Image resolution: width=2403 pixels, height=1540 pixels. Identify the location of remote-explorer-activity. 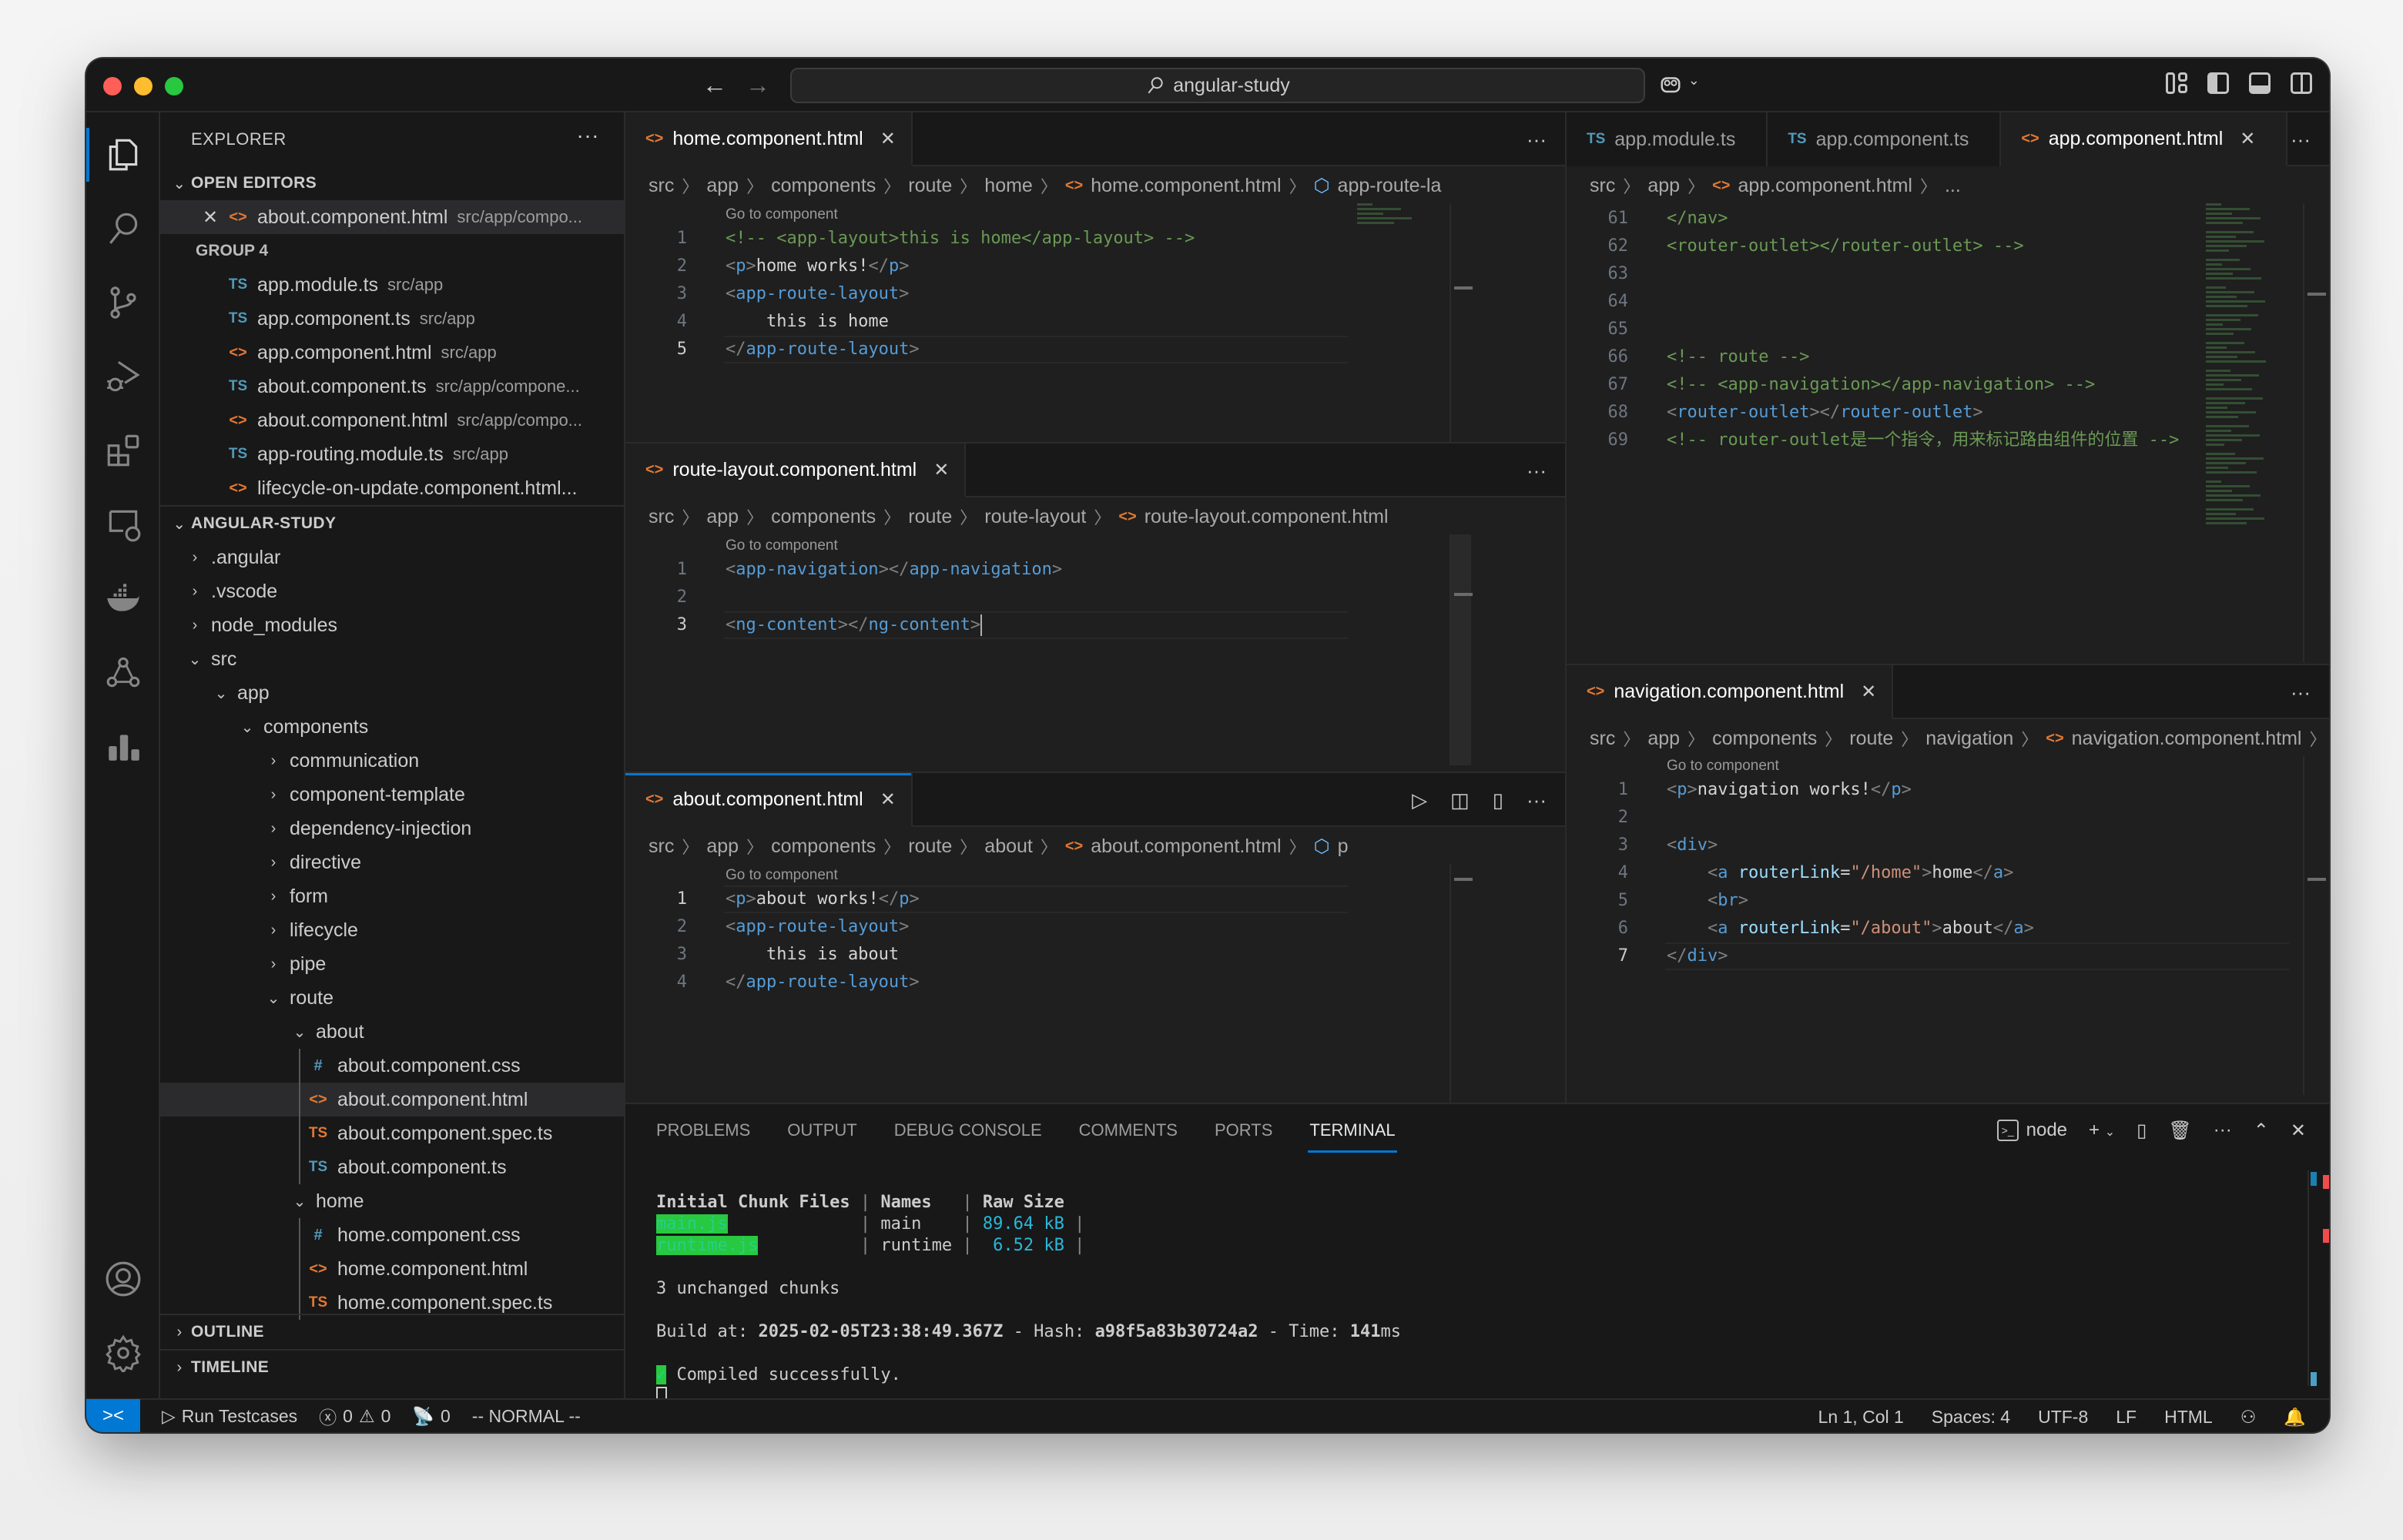
(123, 524).